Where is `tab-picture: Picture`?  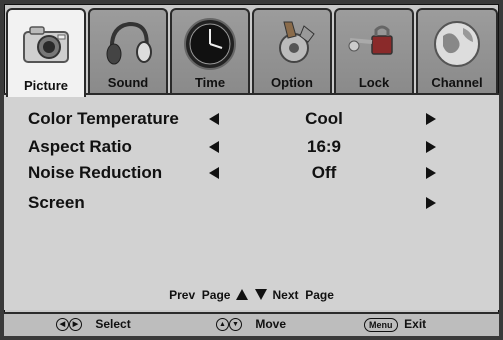 tab-picture: Picture is located at coordinates (46, 52).